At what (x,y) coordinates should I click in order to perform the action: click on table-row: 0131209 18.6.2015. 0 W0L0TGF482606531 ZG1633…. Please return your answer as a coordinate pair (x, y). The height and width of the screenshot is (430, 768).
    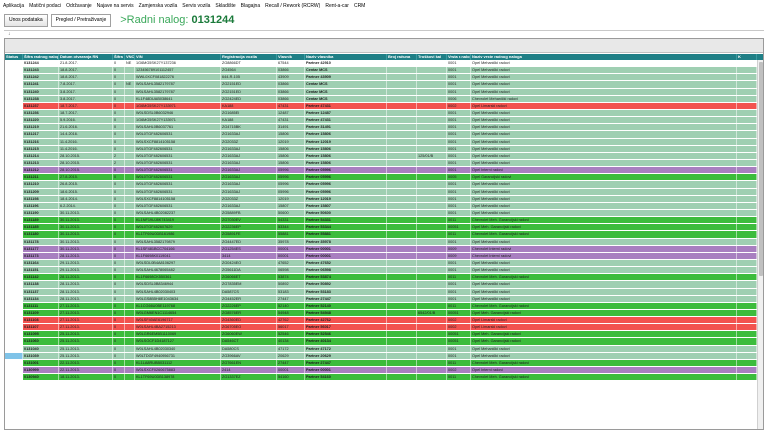
    Looking at the image, I should click on (381, 192).